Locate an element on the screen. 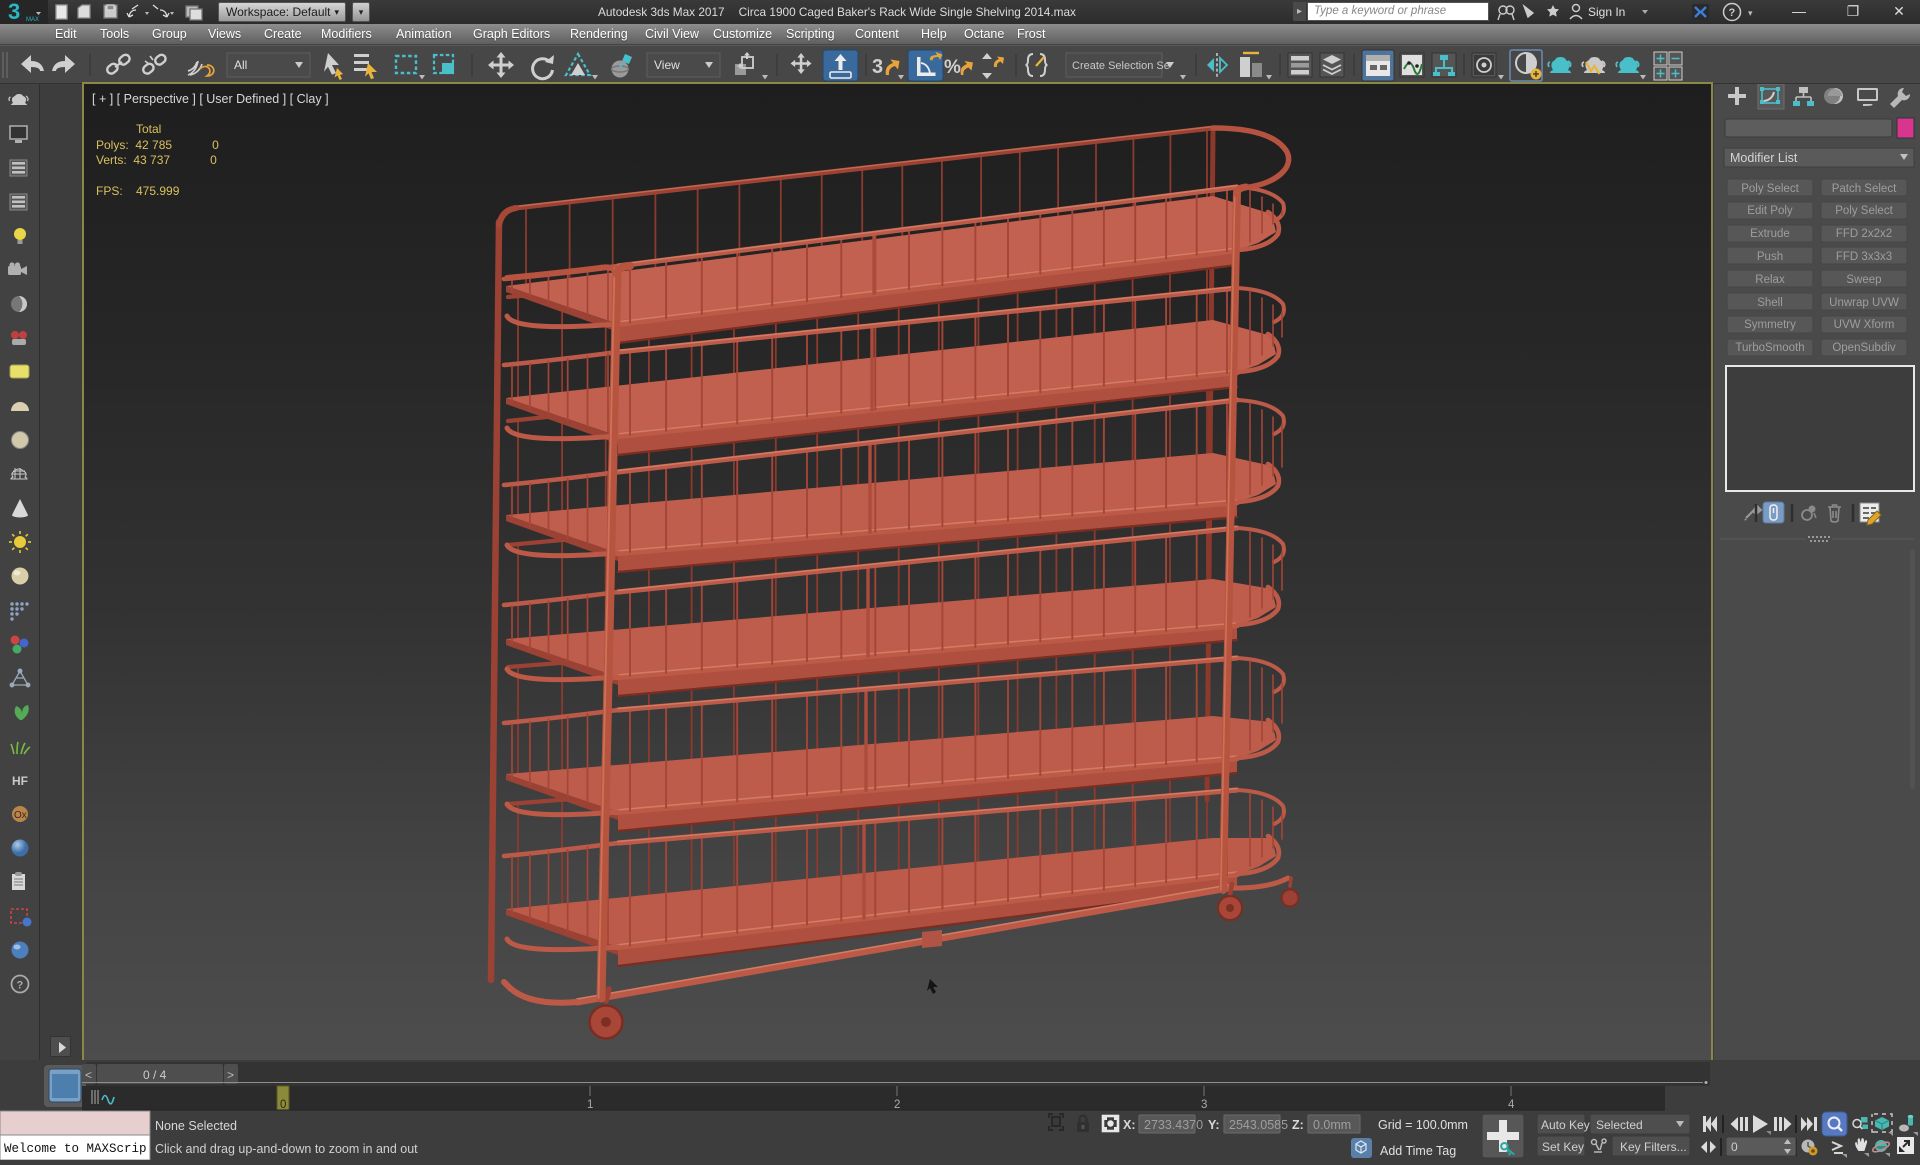 The width and height of the screenshot is (1920, 1165). svg-text: Shell is located at coordinates (1770, 303).